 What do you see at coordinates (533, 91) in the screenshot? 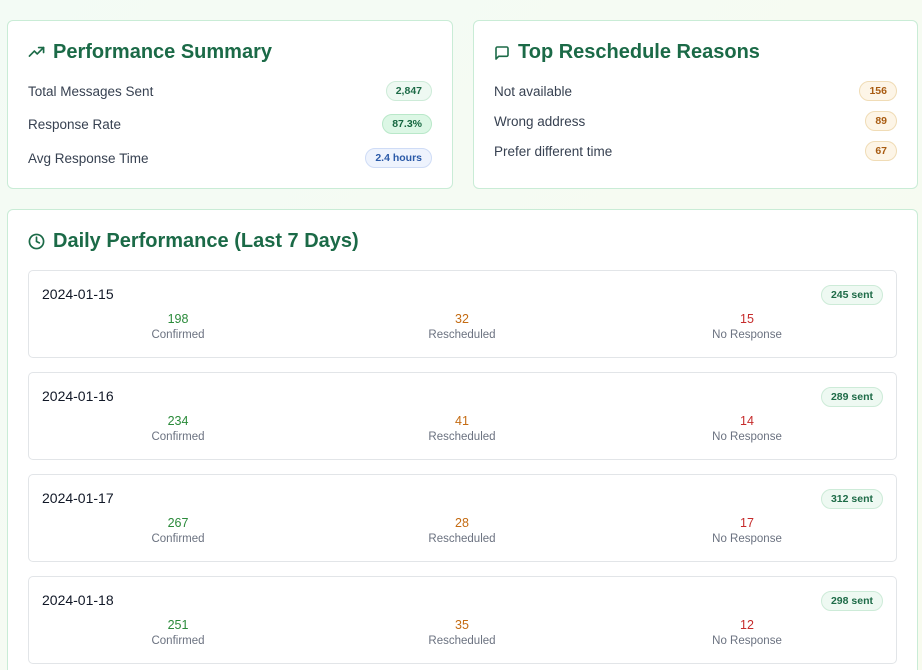
I see `reason-label: Not available` at bounding box center [533, 91].